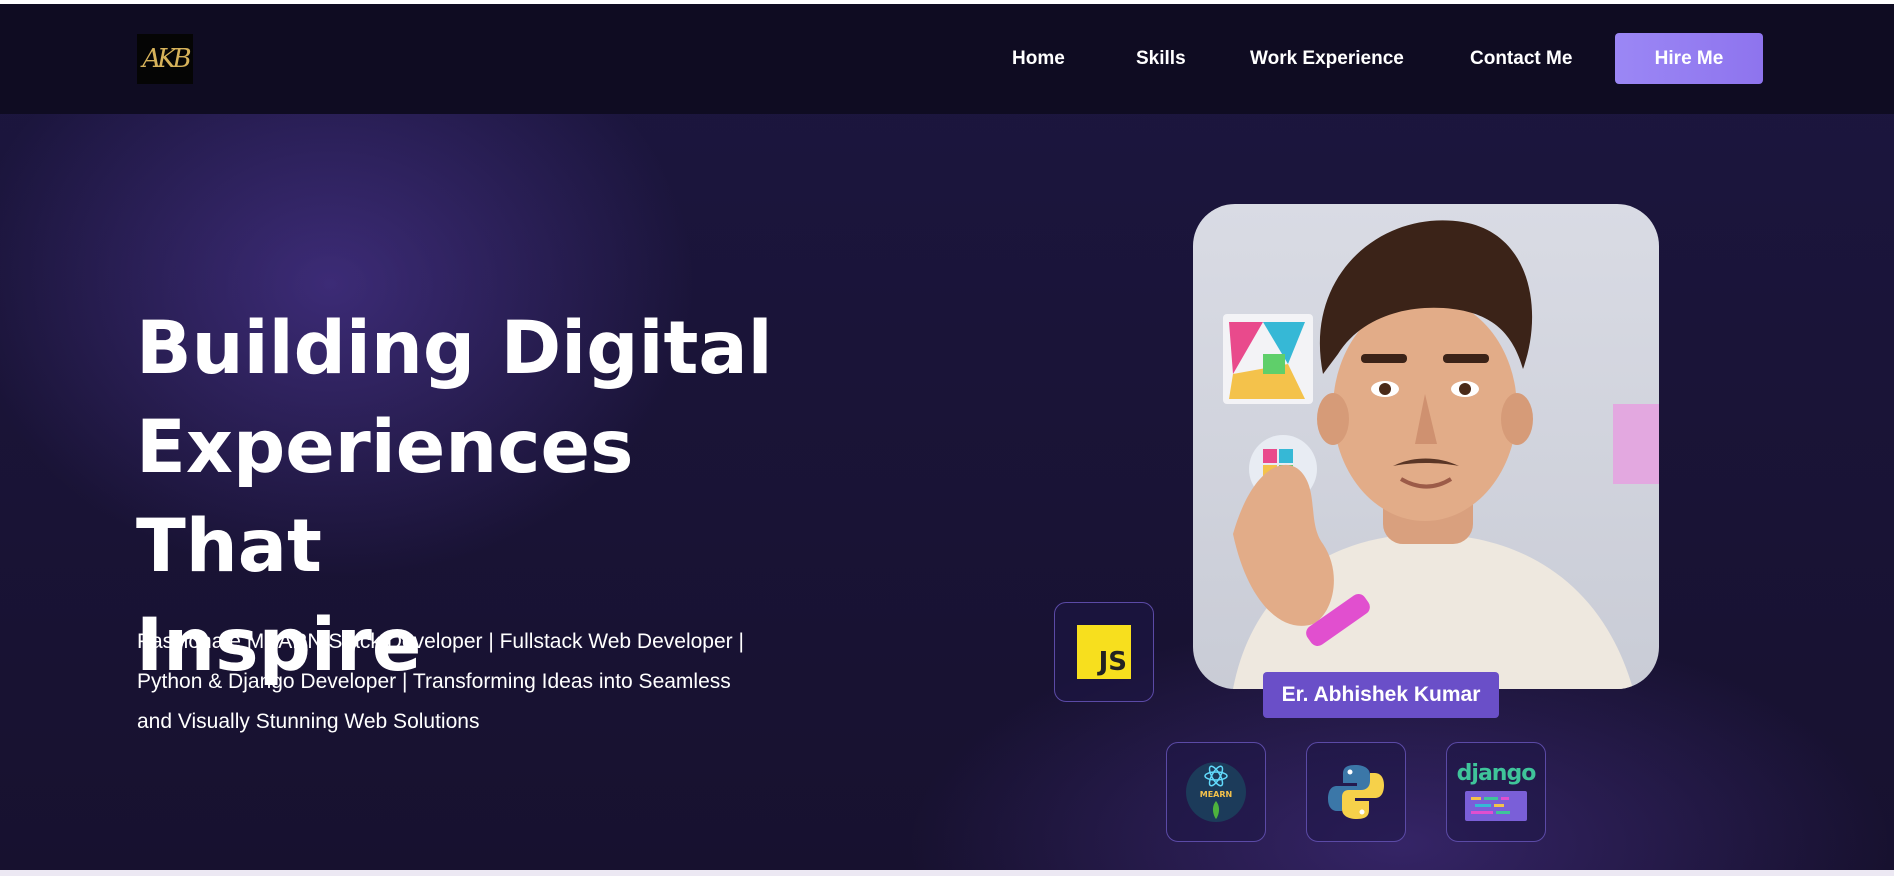 The height and width of the screenshot is (876, 1894). I want to click on portrait-illustration, so click(1441, 454).